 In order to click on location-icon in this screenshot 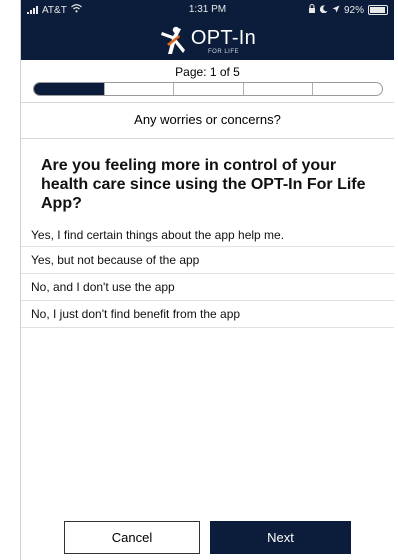, I will do `click(336, 10)`.